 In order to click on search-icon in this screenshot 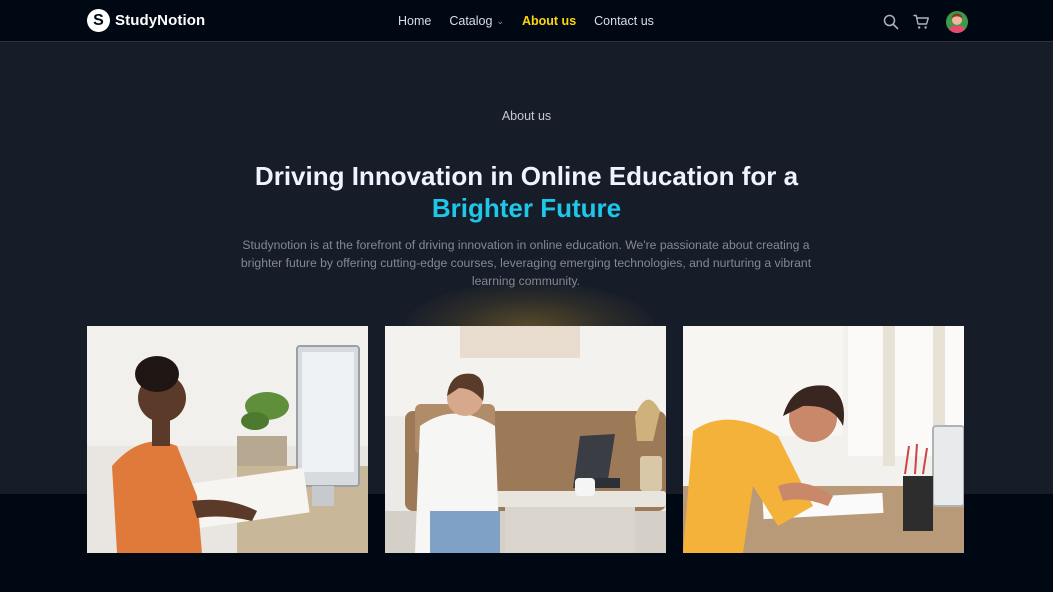, I will do `click(891, 22)`.